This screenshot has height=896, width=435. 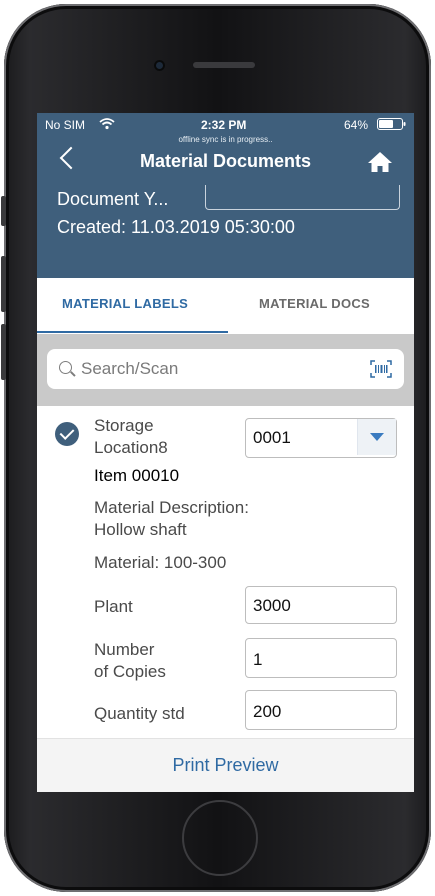 I want to click on search-icon, so click(x=65, y=367).